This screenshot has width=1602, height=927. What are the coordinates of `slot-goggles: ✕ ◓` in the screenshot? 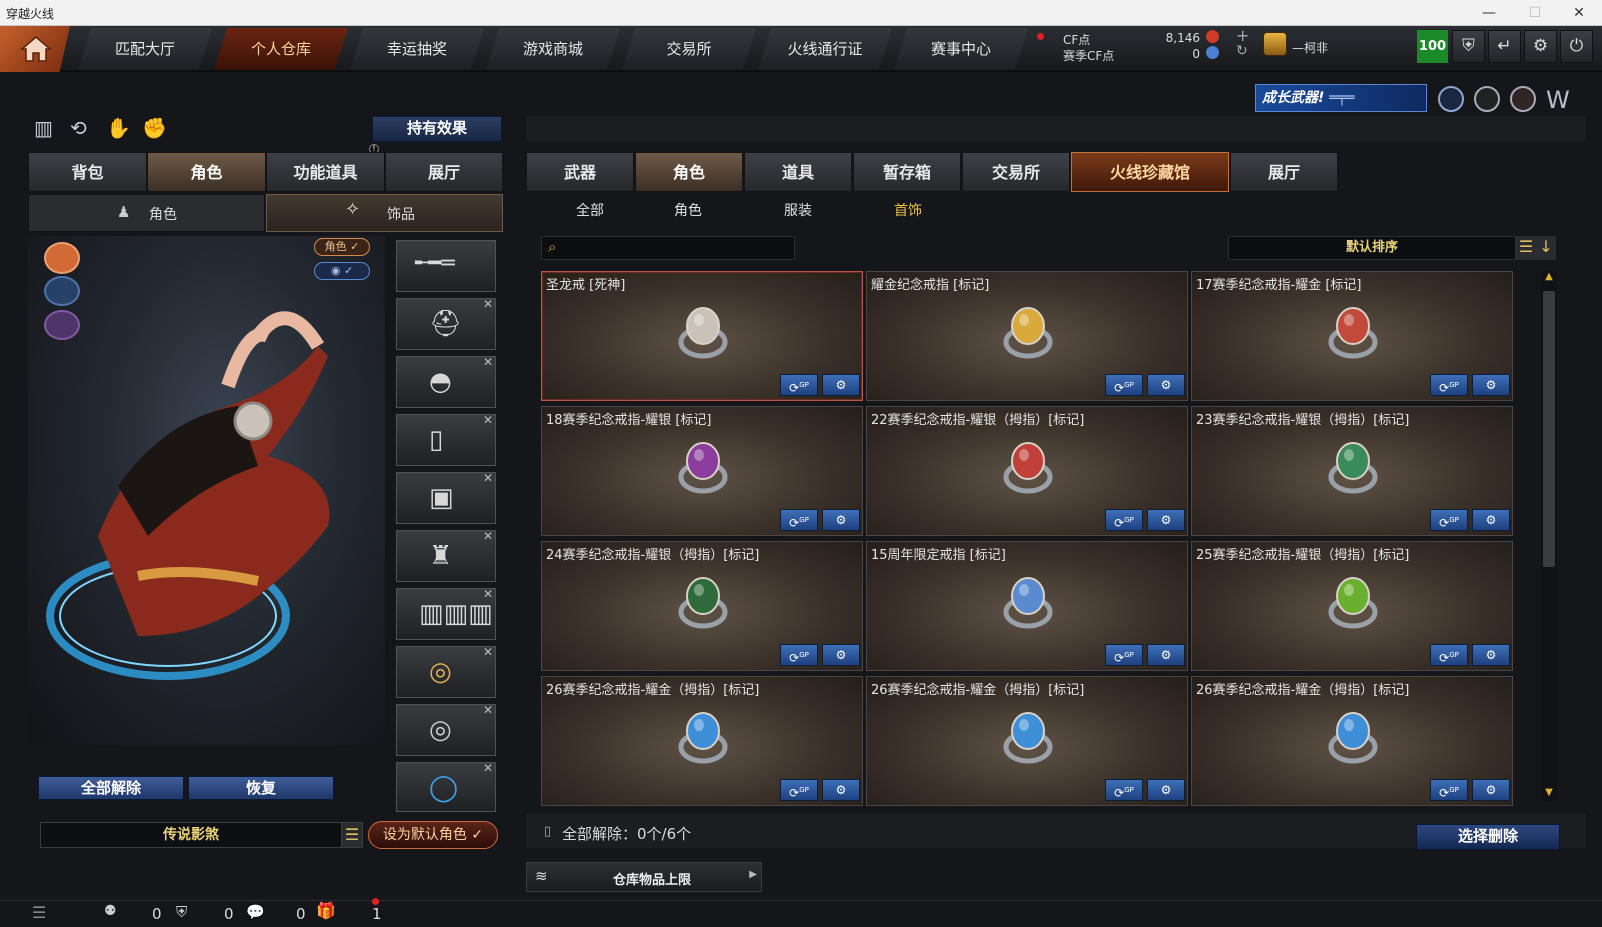 It's located at (446, 381).